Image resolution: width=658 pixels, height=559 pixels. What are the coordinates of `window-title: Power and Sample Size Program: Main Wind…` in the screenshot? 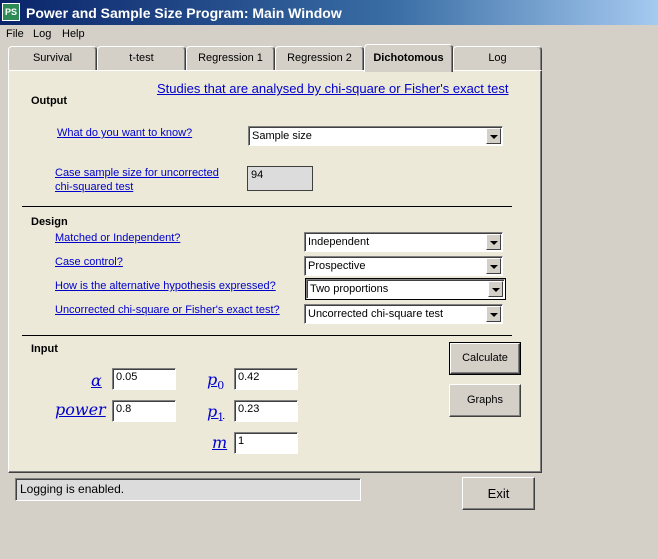 It's located at (184, 13).